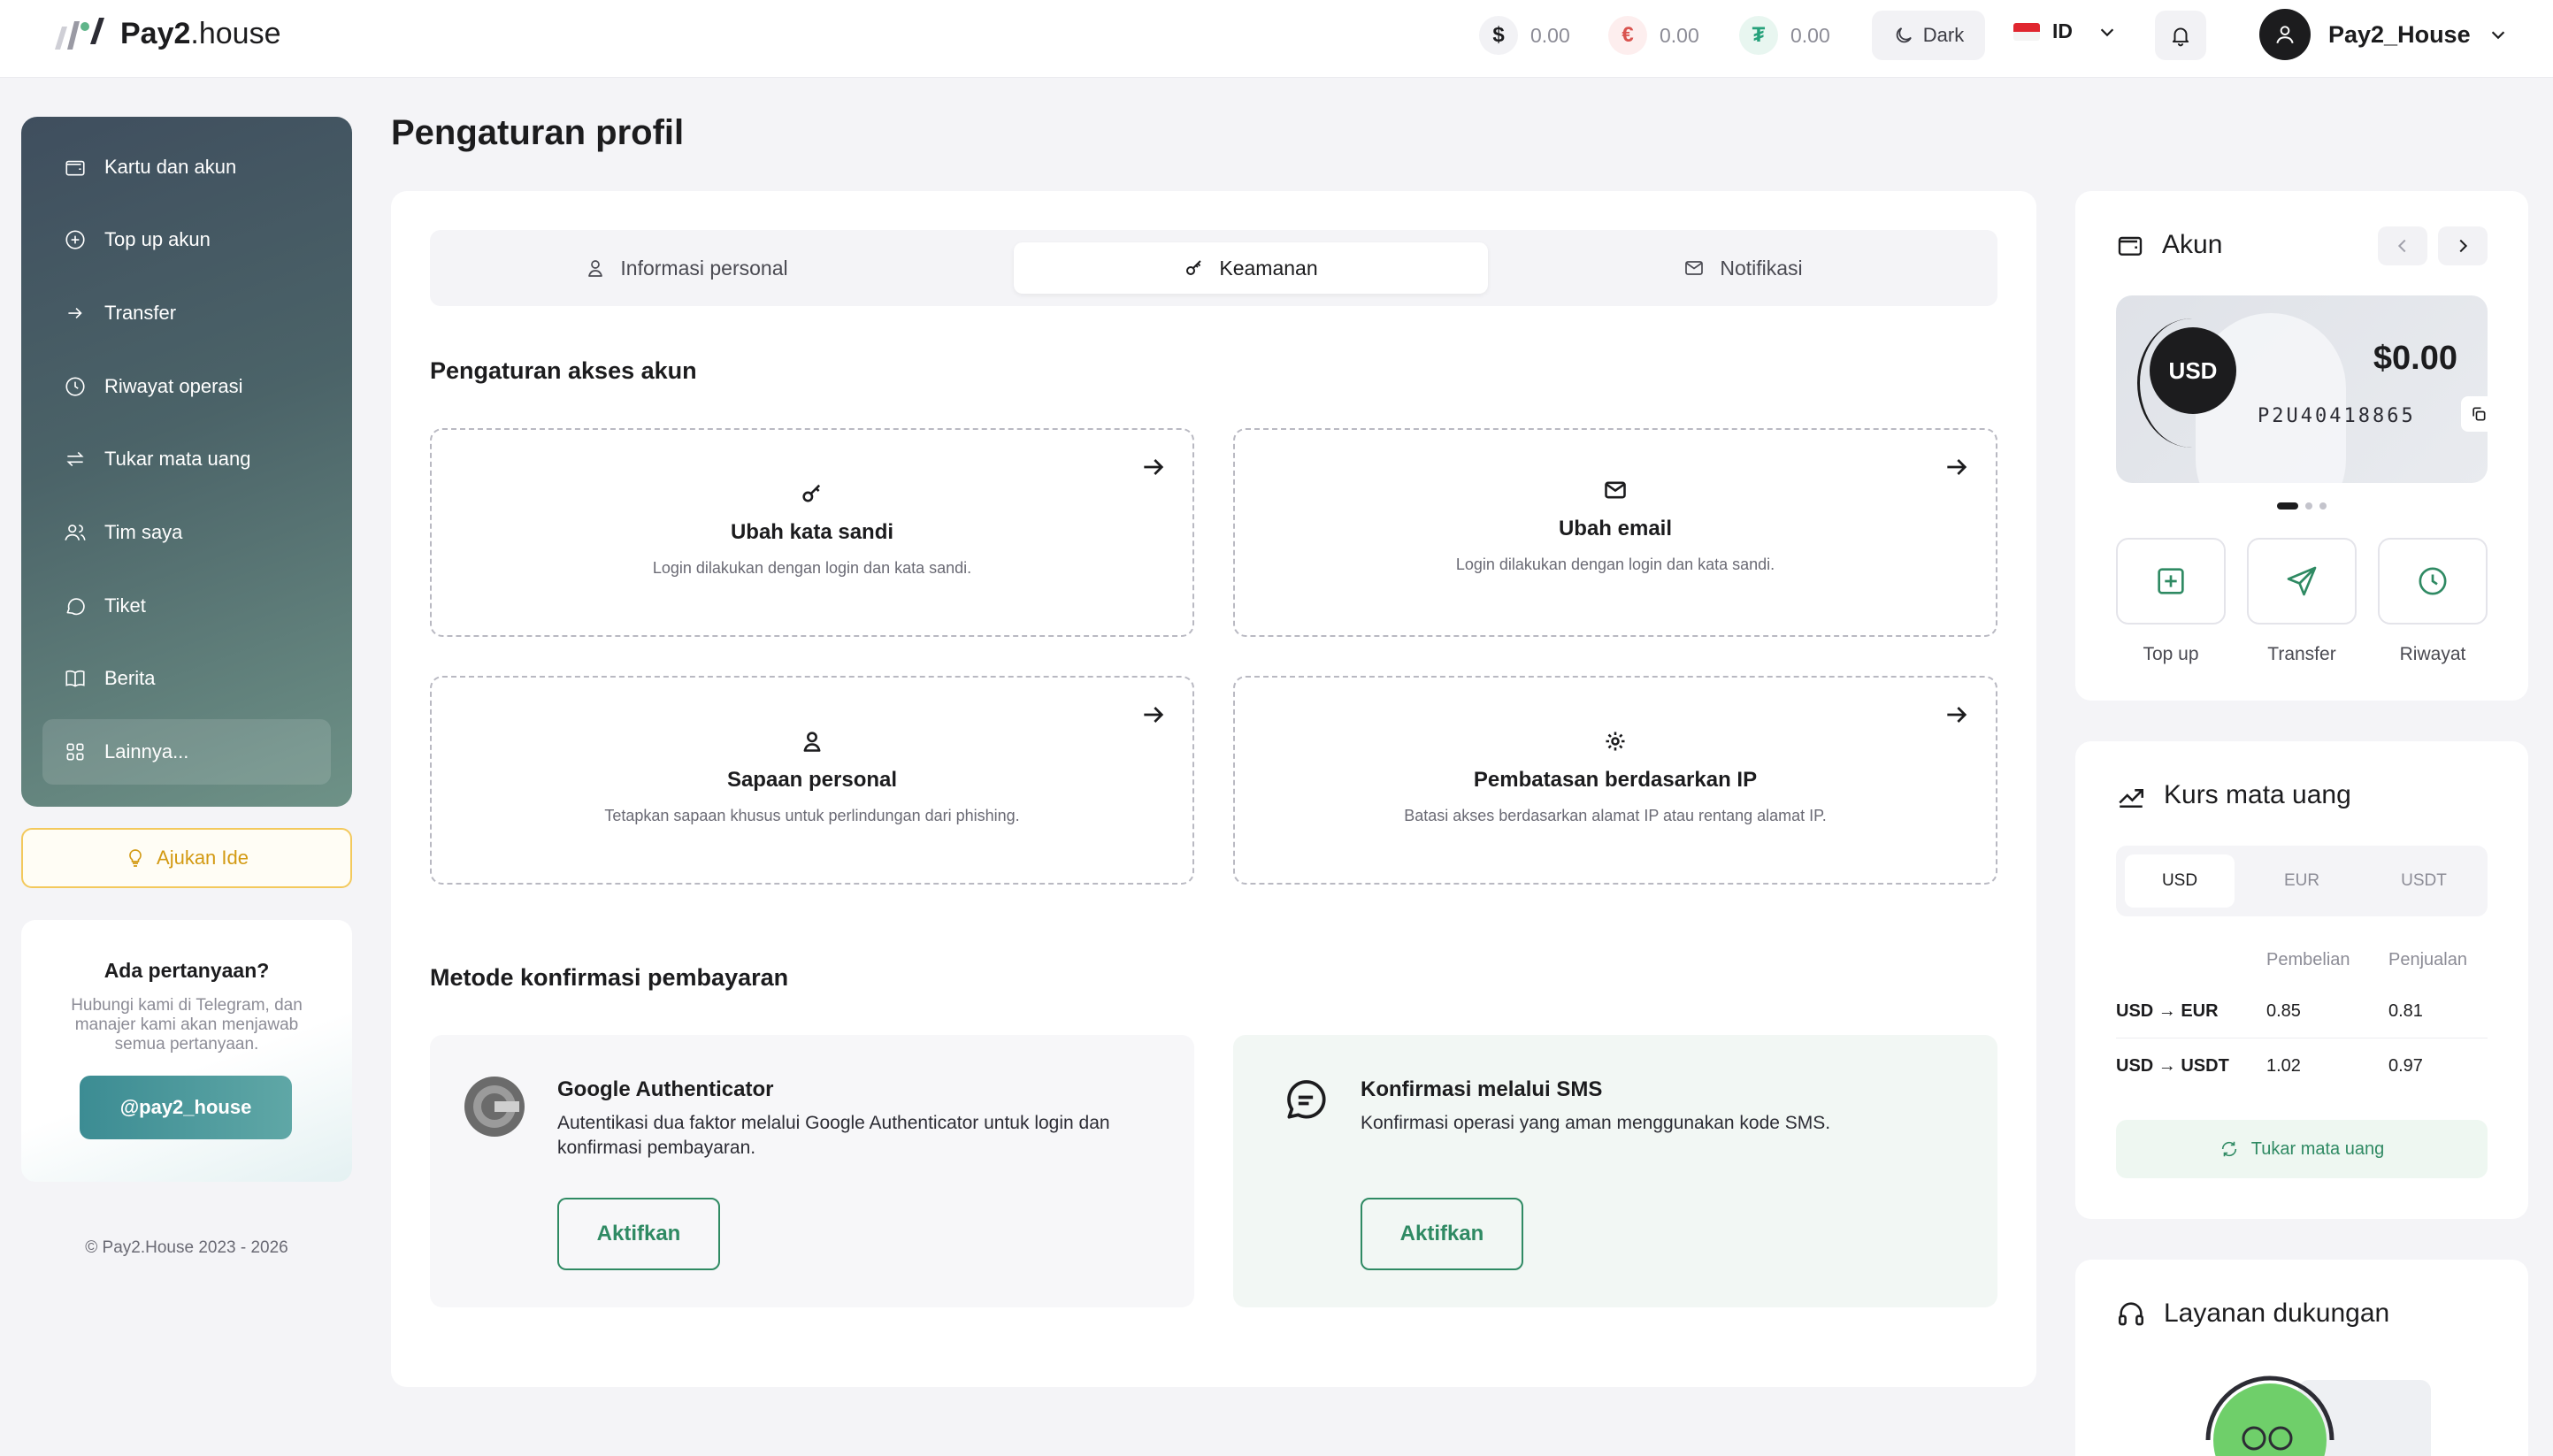 Image resolution: width=2553 pixels, height=1456 pixels. Describe the element at coordinates (2302, 601) in the screenshot. I see `quick-action-transfer: Transfer` at that location.